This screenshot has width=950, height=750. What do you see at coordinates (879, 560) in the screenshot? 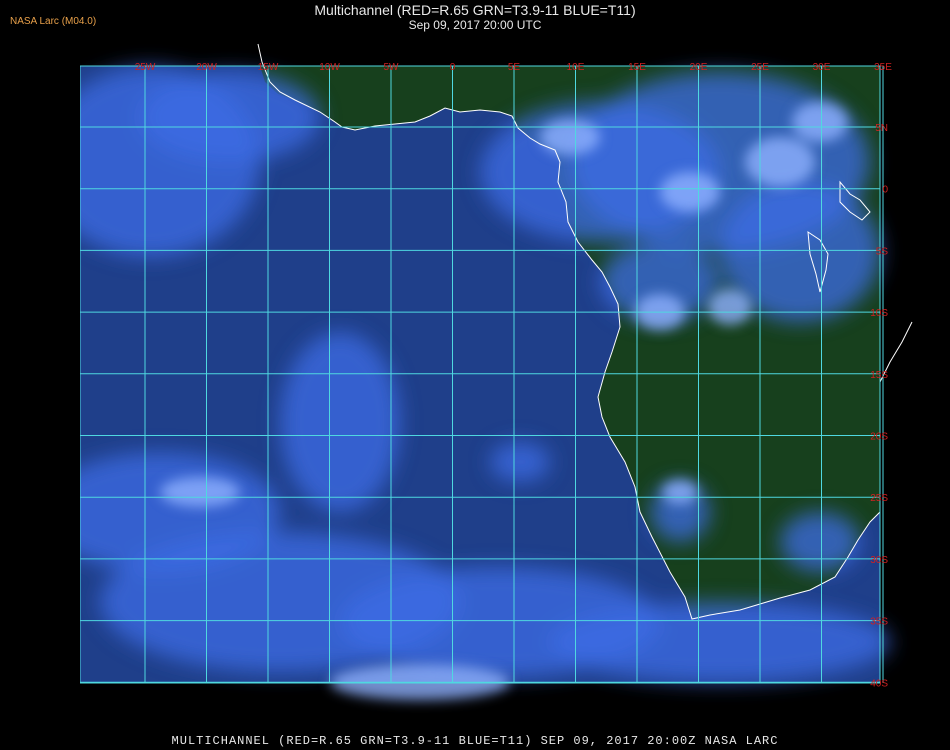
I see `latitude-label: 30S` at bounding box center [879, 560].